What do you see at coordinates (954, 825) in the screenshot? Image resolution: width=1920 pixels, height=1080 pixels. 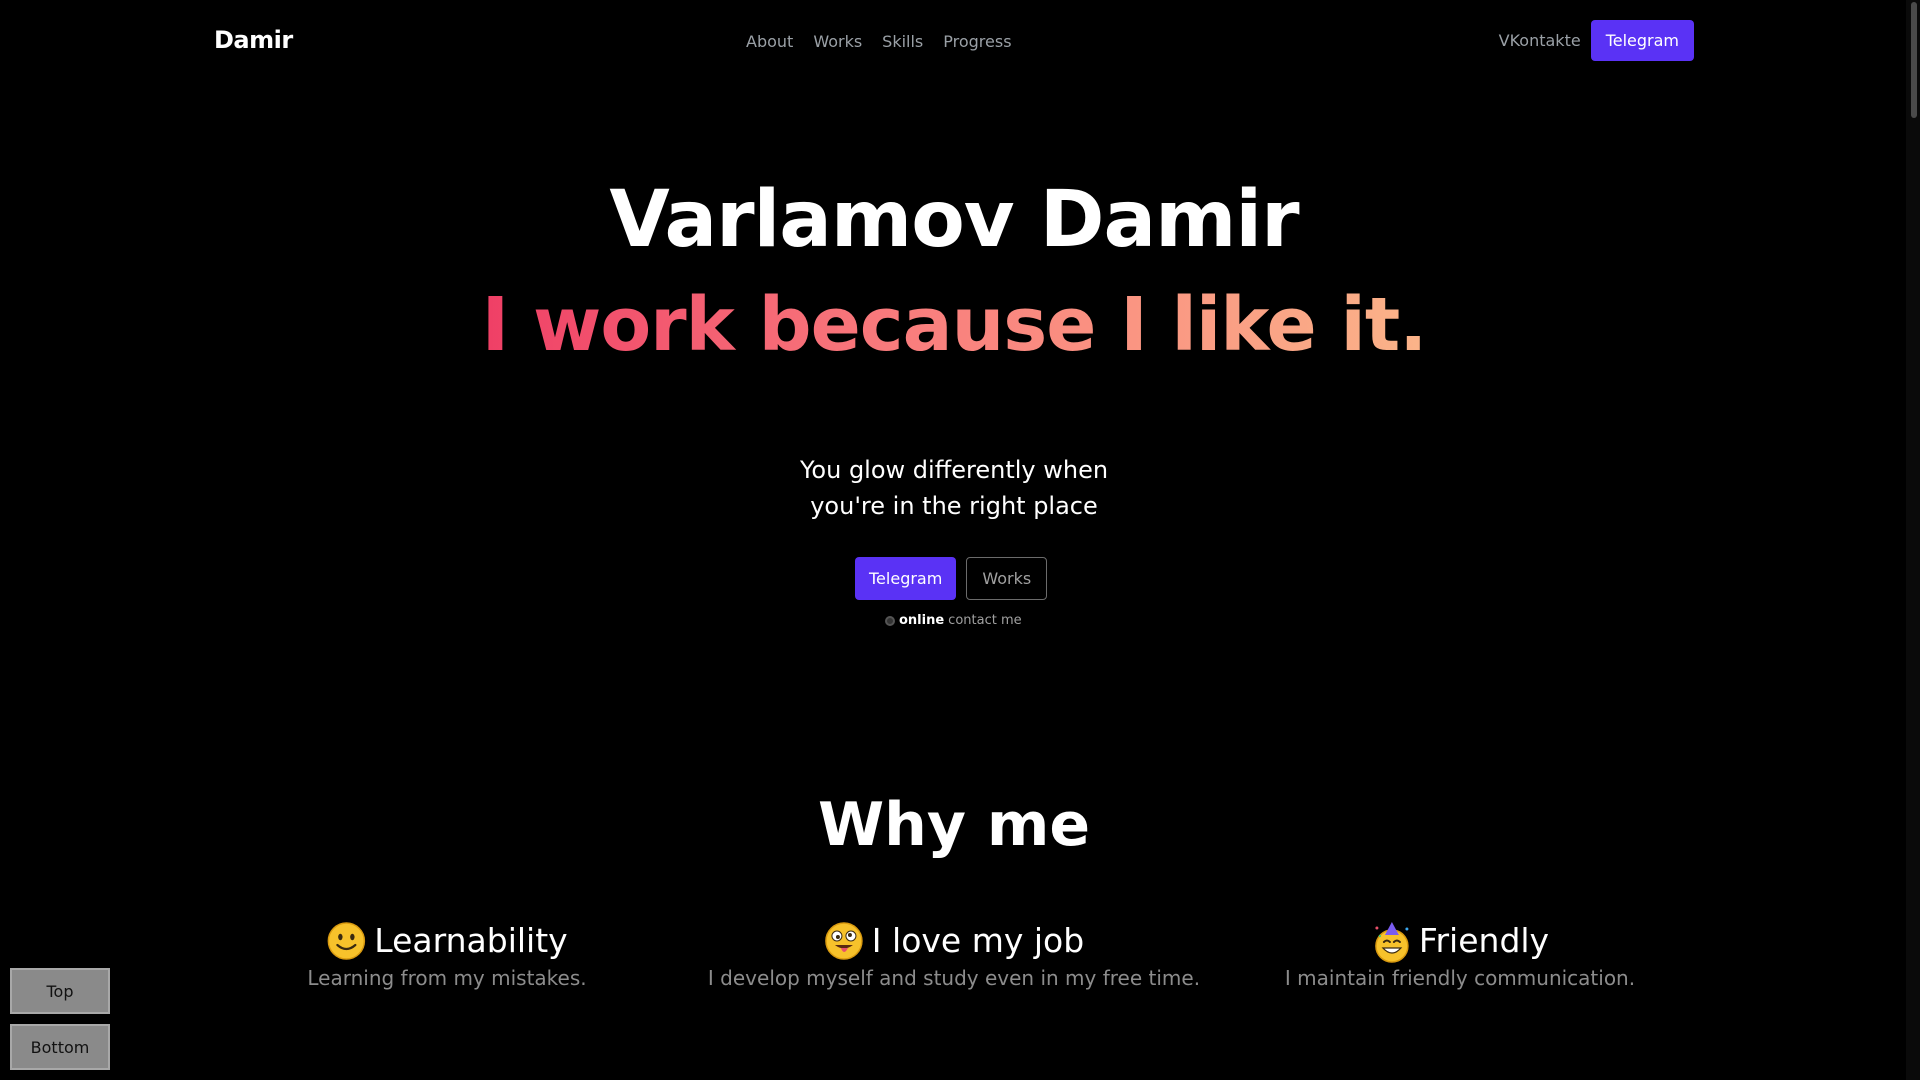 I see `why-me-title: Why me` at bounding box center [954, 825].